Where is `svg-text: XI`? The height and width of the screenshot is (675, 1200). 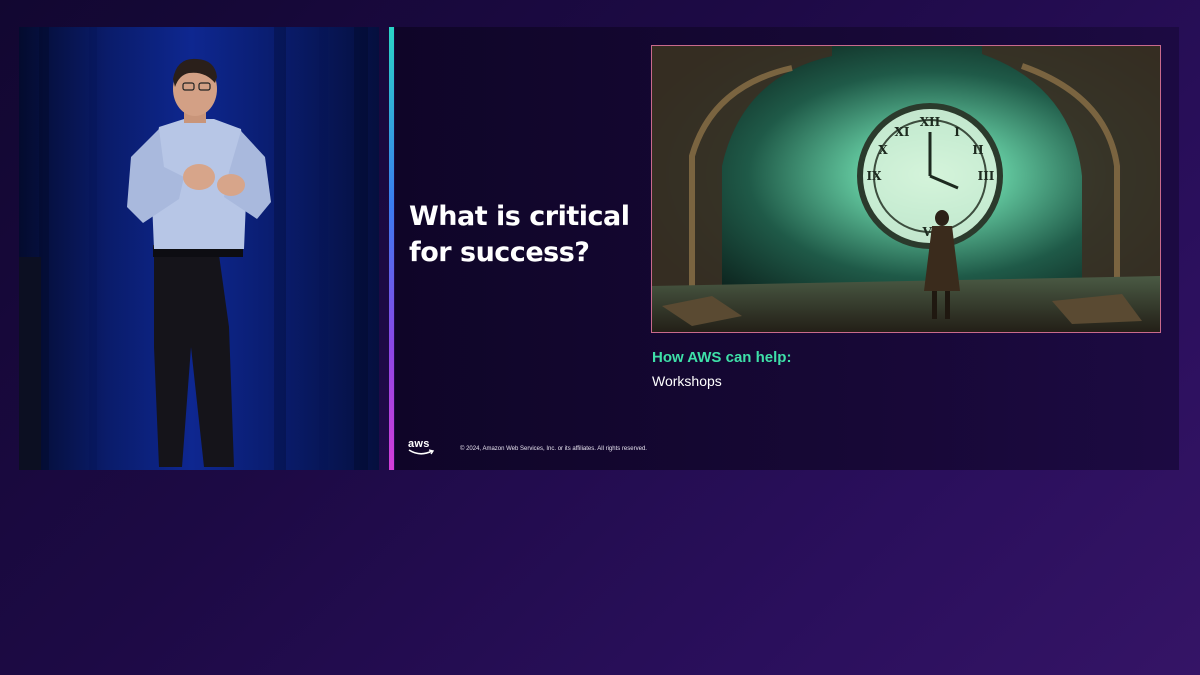 svg-text: XI is located at coordinates (902, 132).